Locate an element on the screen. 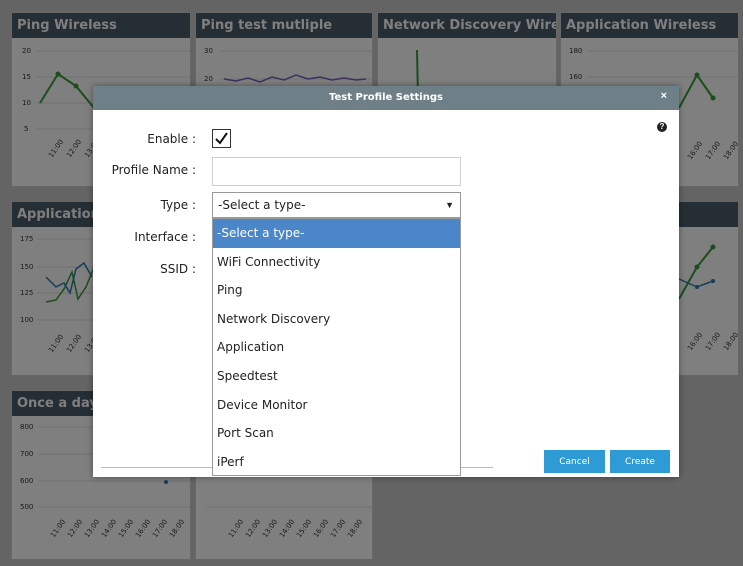 This screenshot has width=743, height=566. modal-title: Test Profile Settings is located at coordinates (386, 97).